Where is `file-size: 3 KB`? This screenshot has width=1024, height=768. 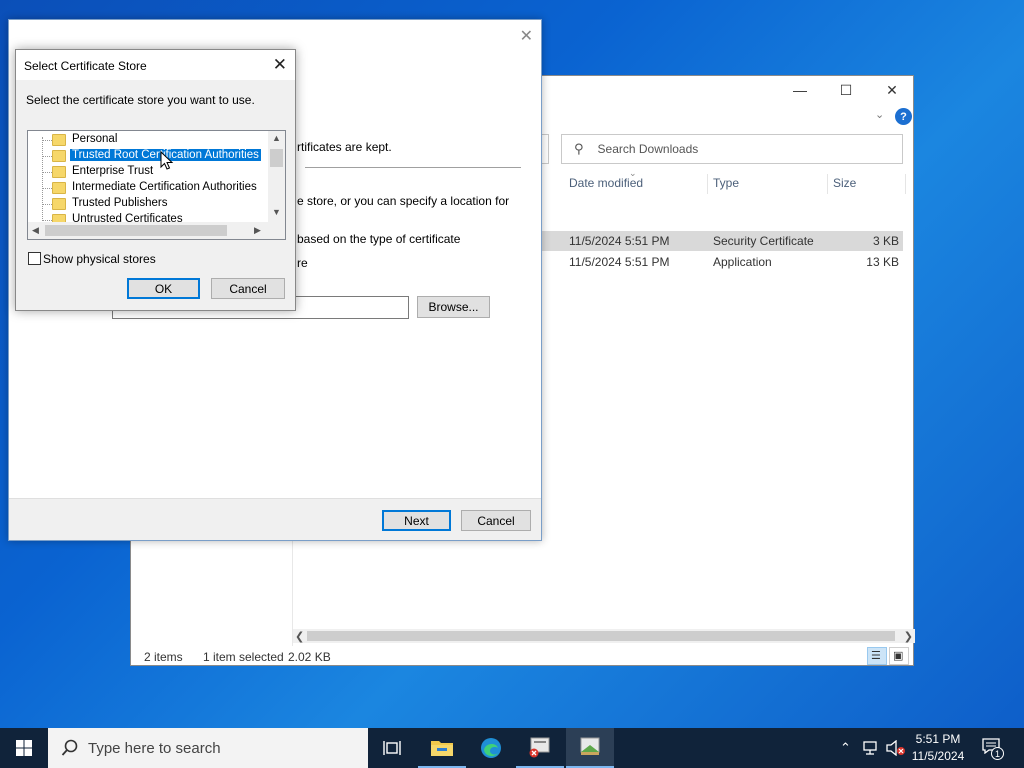 file-size: 3 KB is located at coordinates (885, 241).